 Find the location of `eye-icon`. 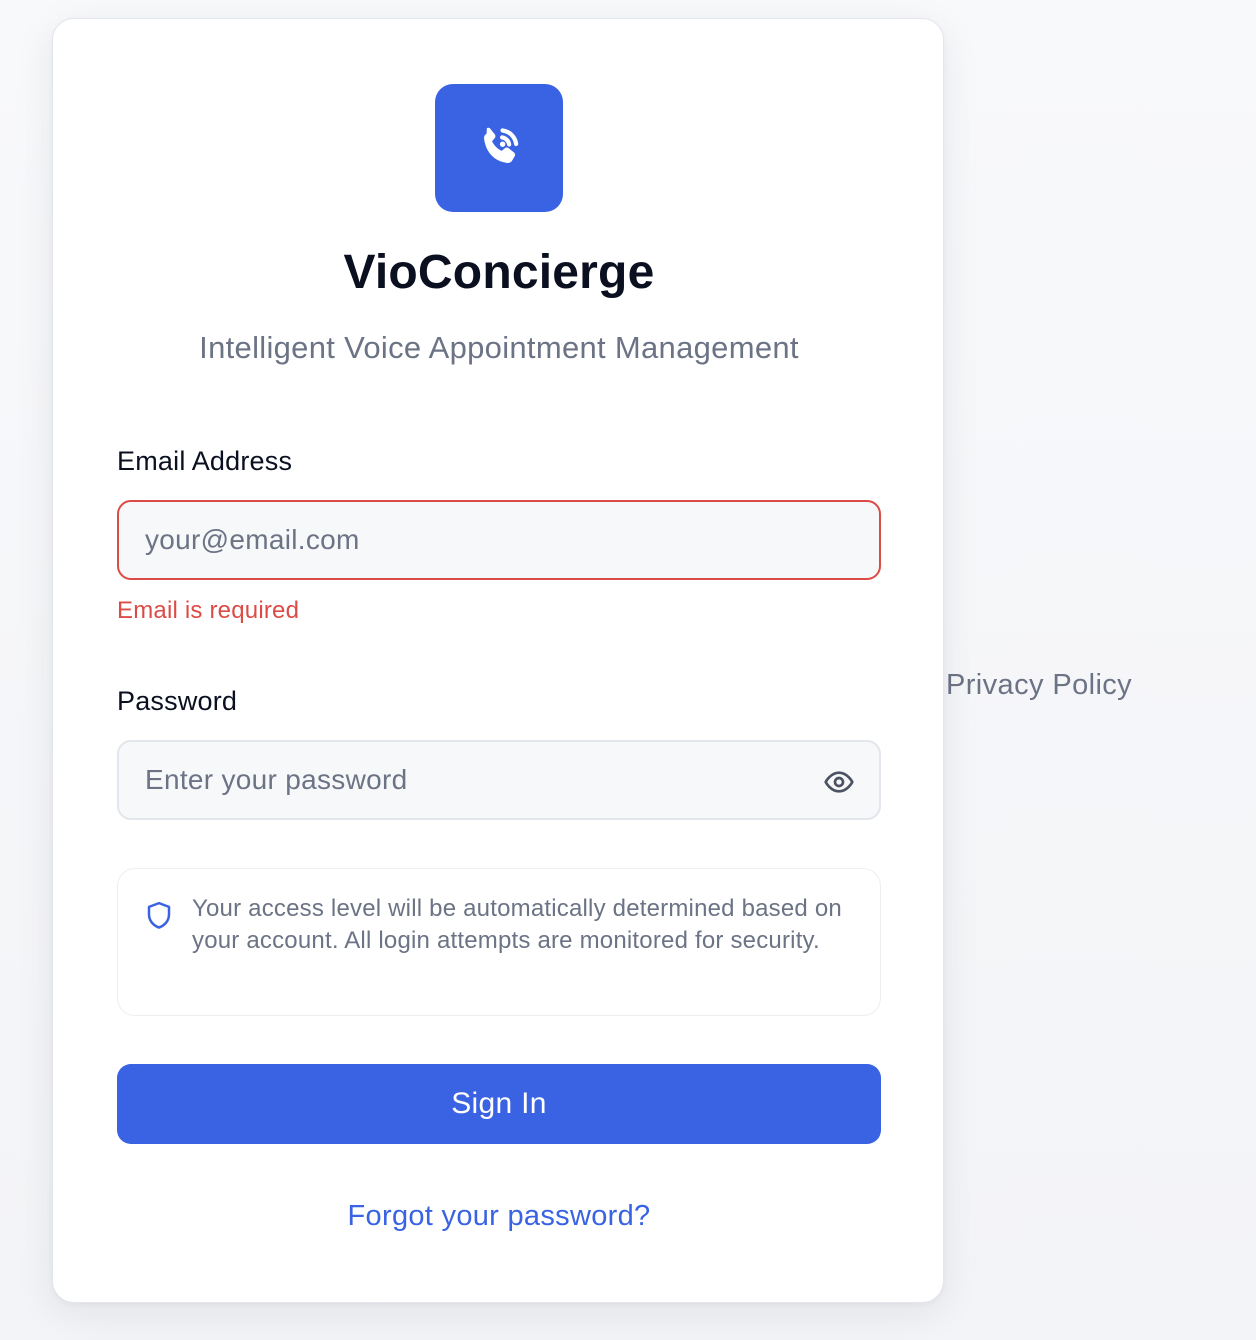

eye-icon is located at coordinates (839, 782).